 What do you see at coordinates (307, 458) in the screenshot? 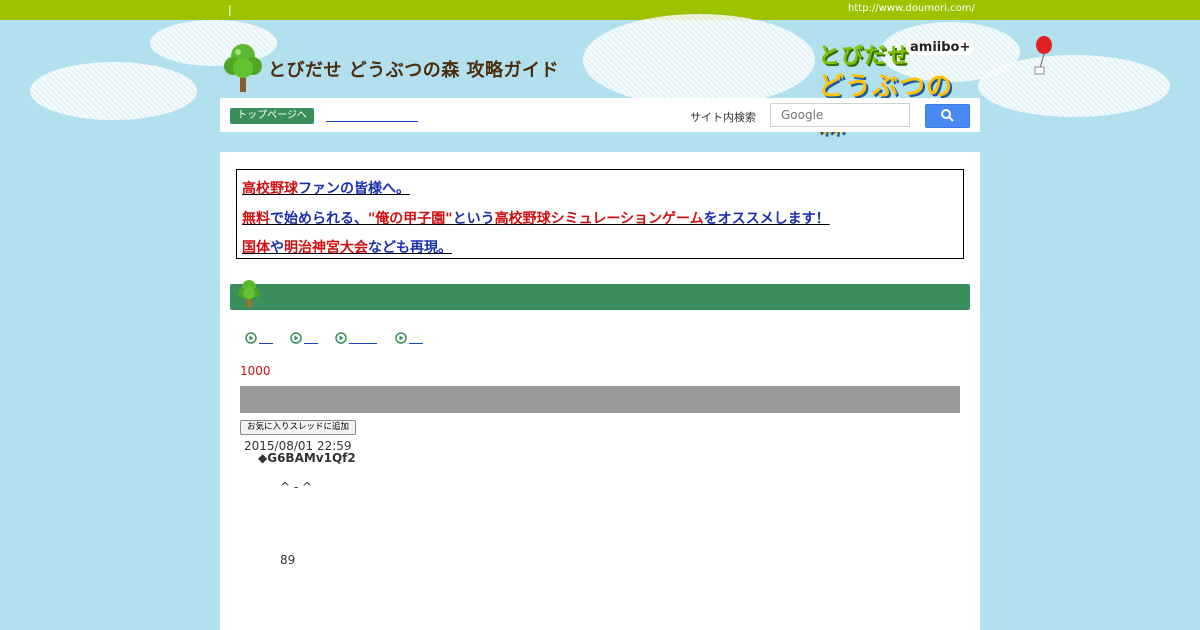
I see `post-trip: ◆G6BAMv1Qf2` at bounding box center [307, 458].